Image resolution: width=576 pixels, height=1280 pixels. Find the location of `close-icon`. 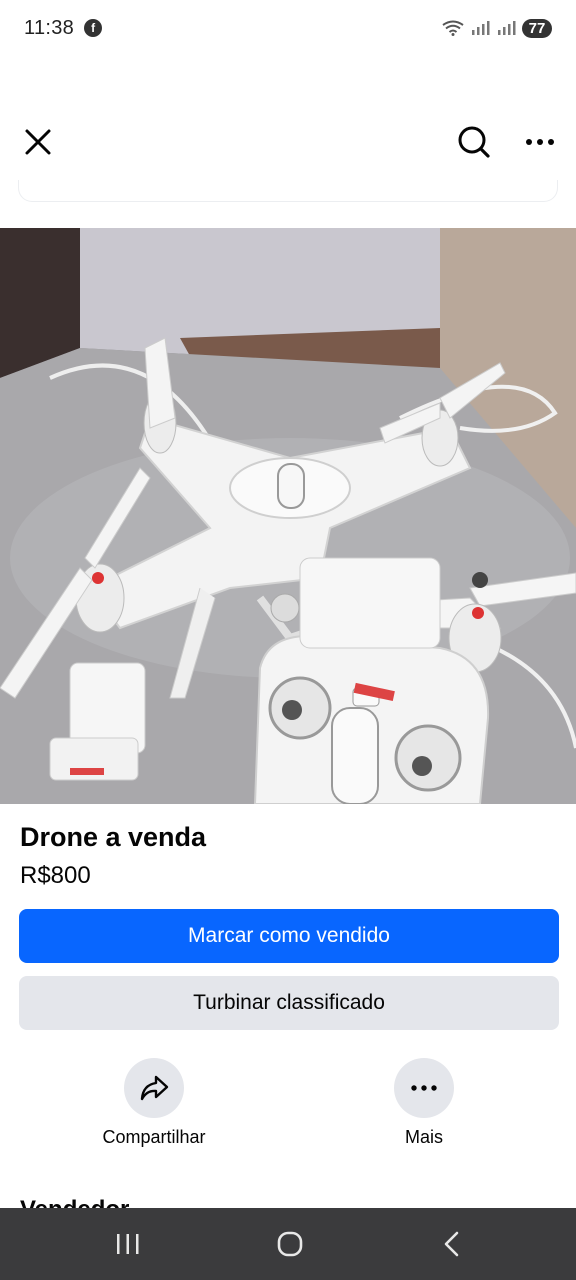

close-icon is located at coordinates (38, 142).